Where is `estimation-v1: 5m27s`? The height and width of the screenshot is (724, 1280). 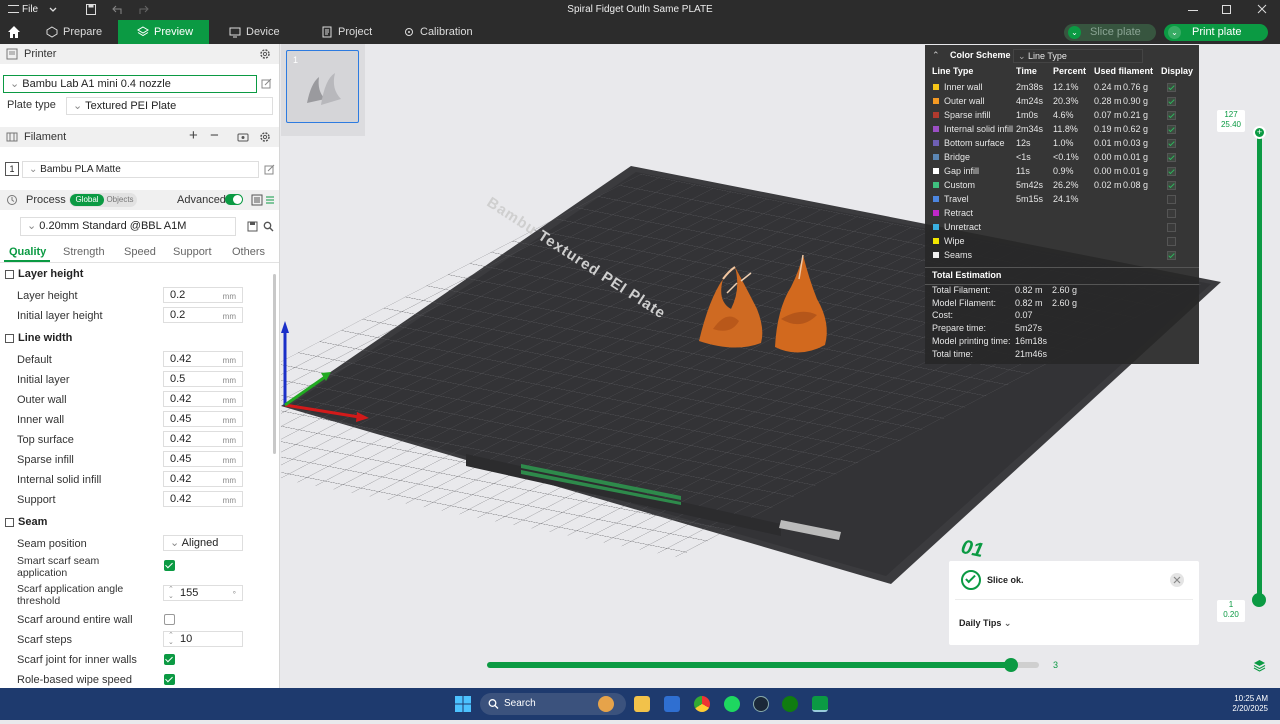
estimation-v1: 5m27s is located at coordinates (1029, 328).